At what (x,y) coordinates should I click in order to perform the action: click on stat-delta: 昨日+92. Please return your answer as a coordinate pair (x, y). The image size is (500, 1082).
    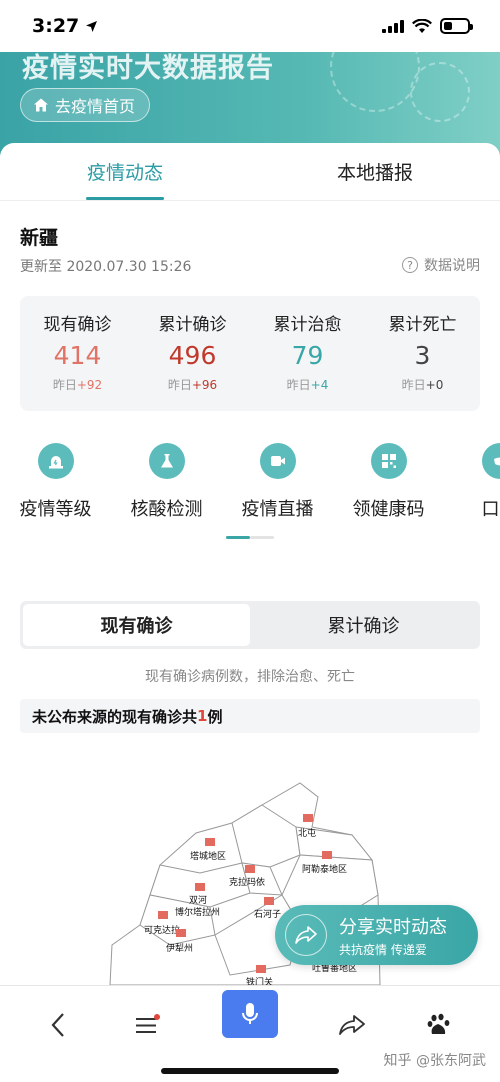
    Looking at the image, I should click on (77, 385).